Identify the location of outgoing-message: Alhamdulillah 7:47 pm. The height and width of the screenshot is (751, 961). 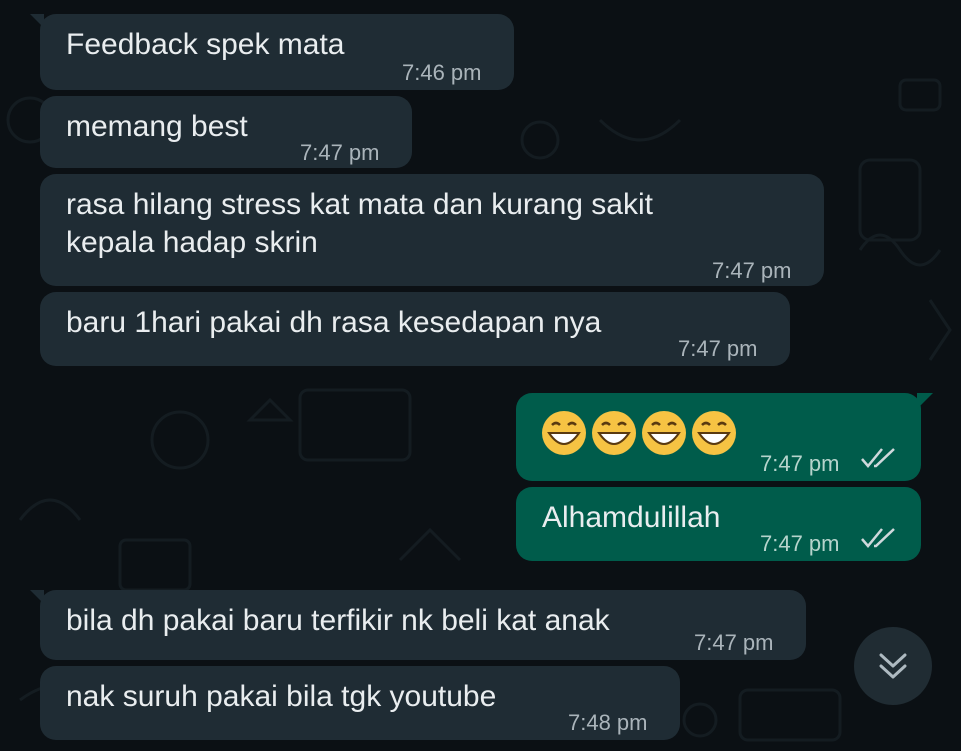
(718, 524).